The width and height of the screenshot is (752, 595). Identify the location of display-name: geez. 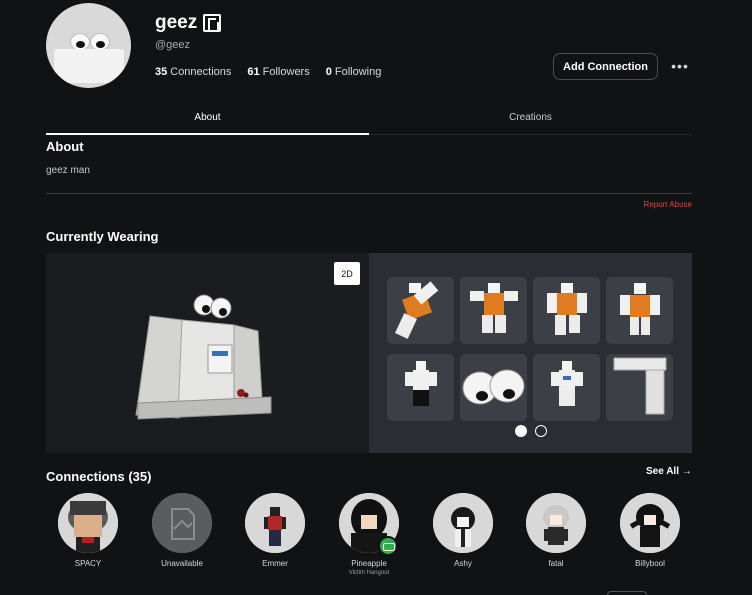
(188, 23).